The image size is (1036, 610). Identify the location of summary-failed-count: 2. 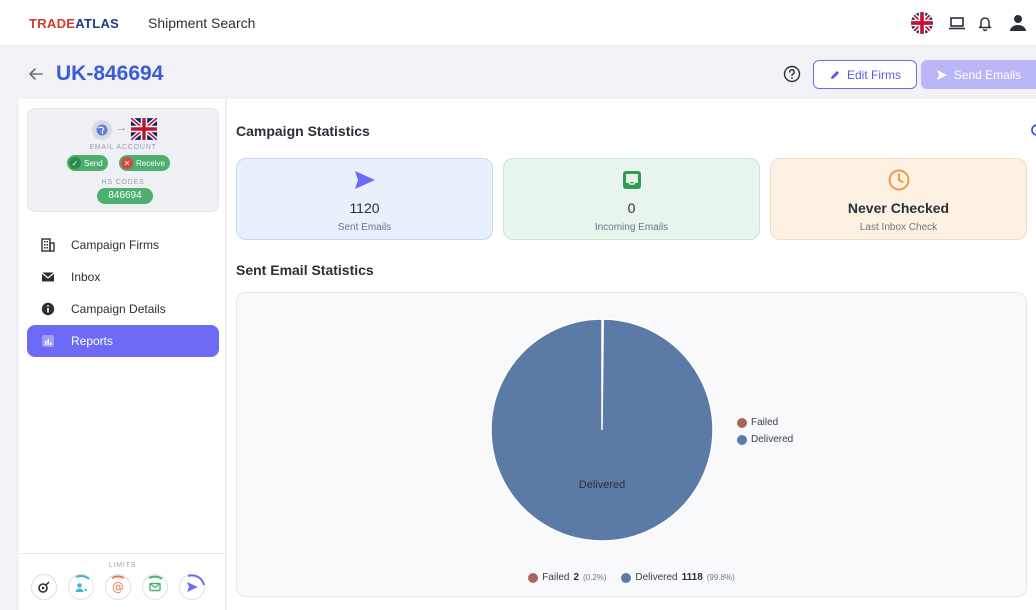
(576, 577).